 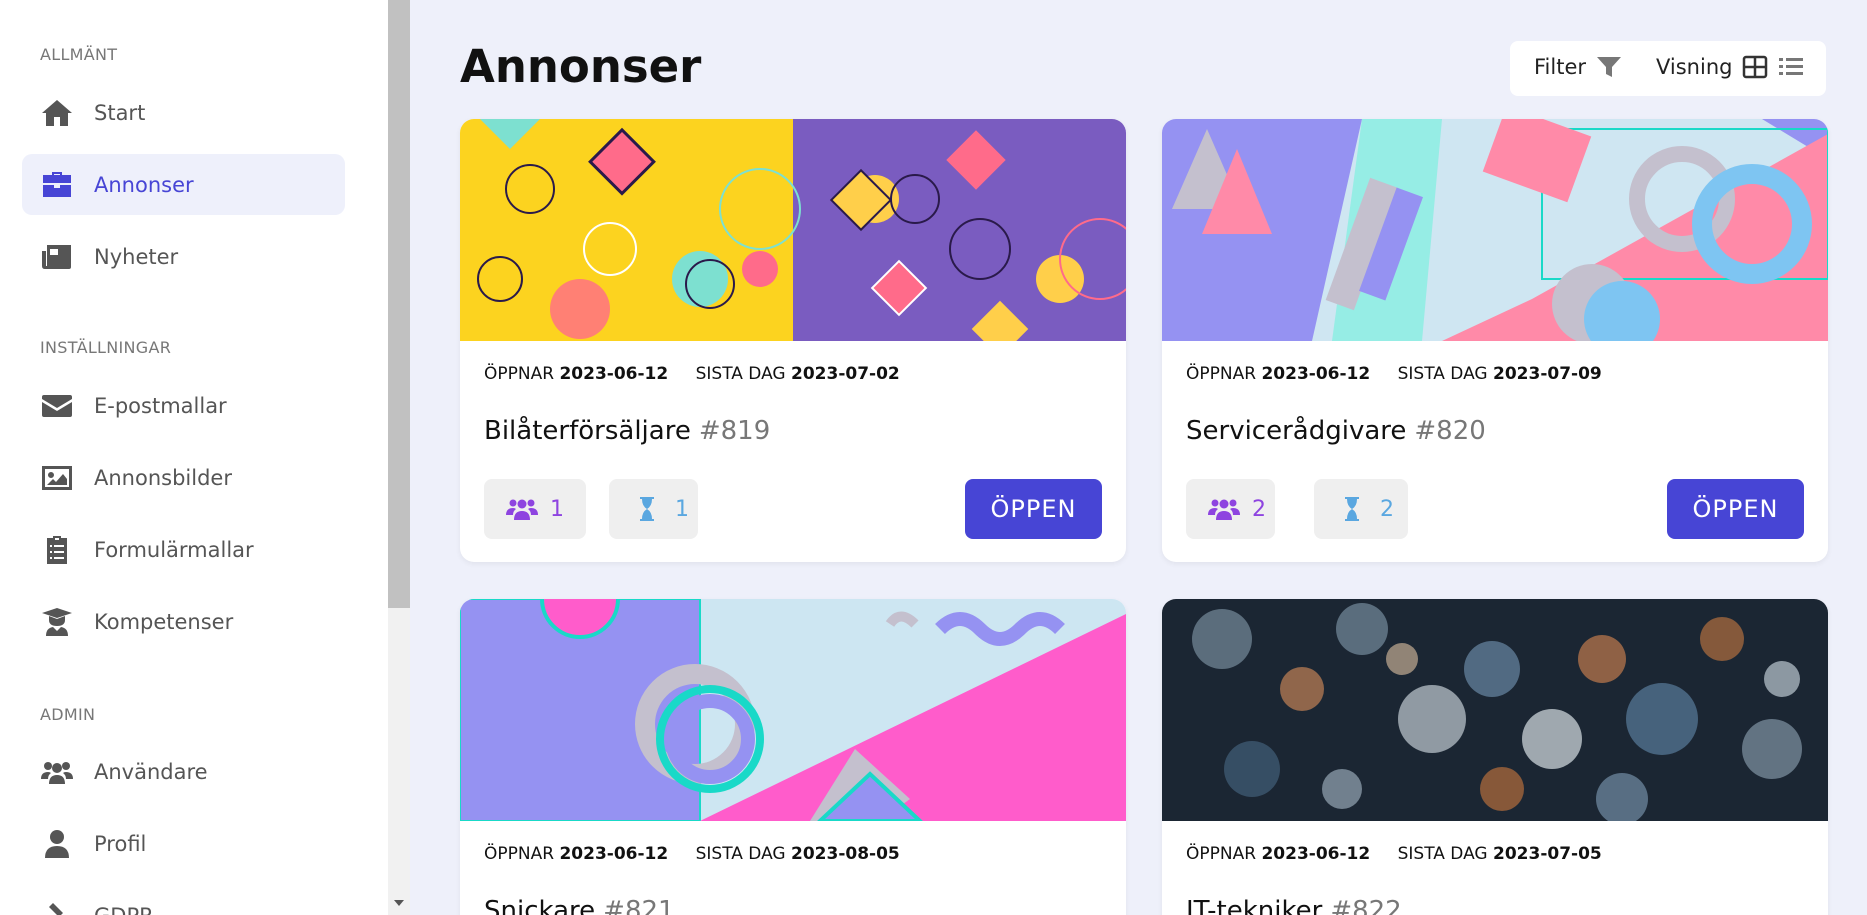 What do you see at coordinates (57, 113) in the screenshot?
I see `home-icon` at bounding box center [57, 113].